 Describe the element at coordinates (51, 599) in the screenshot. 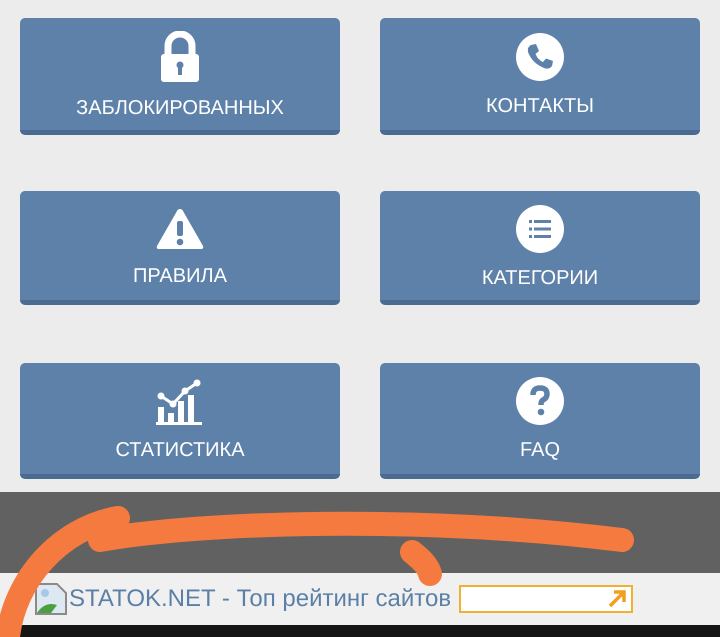

I see `broken-image-icon` at that location.